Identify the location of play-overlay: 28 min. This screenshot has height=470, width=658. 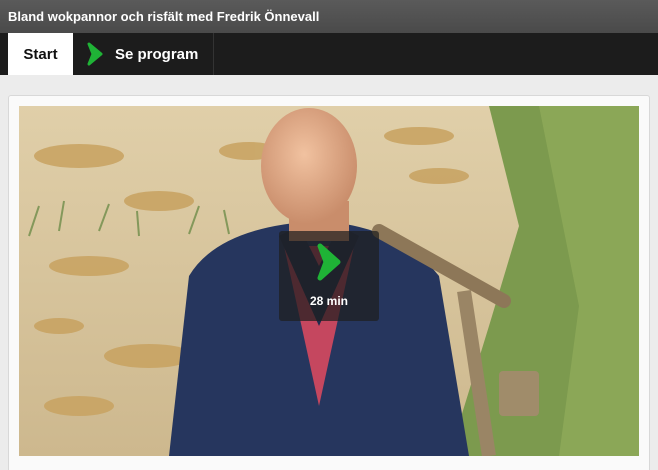
(329, 276).